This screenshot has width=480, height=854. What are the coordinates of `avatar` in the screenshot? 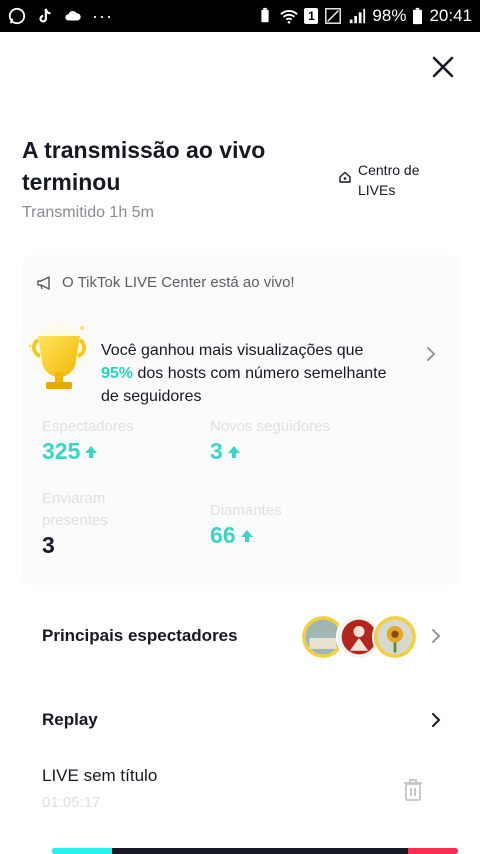 It's located at (395, 637).